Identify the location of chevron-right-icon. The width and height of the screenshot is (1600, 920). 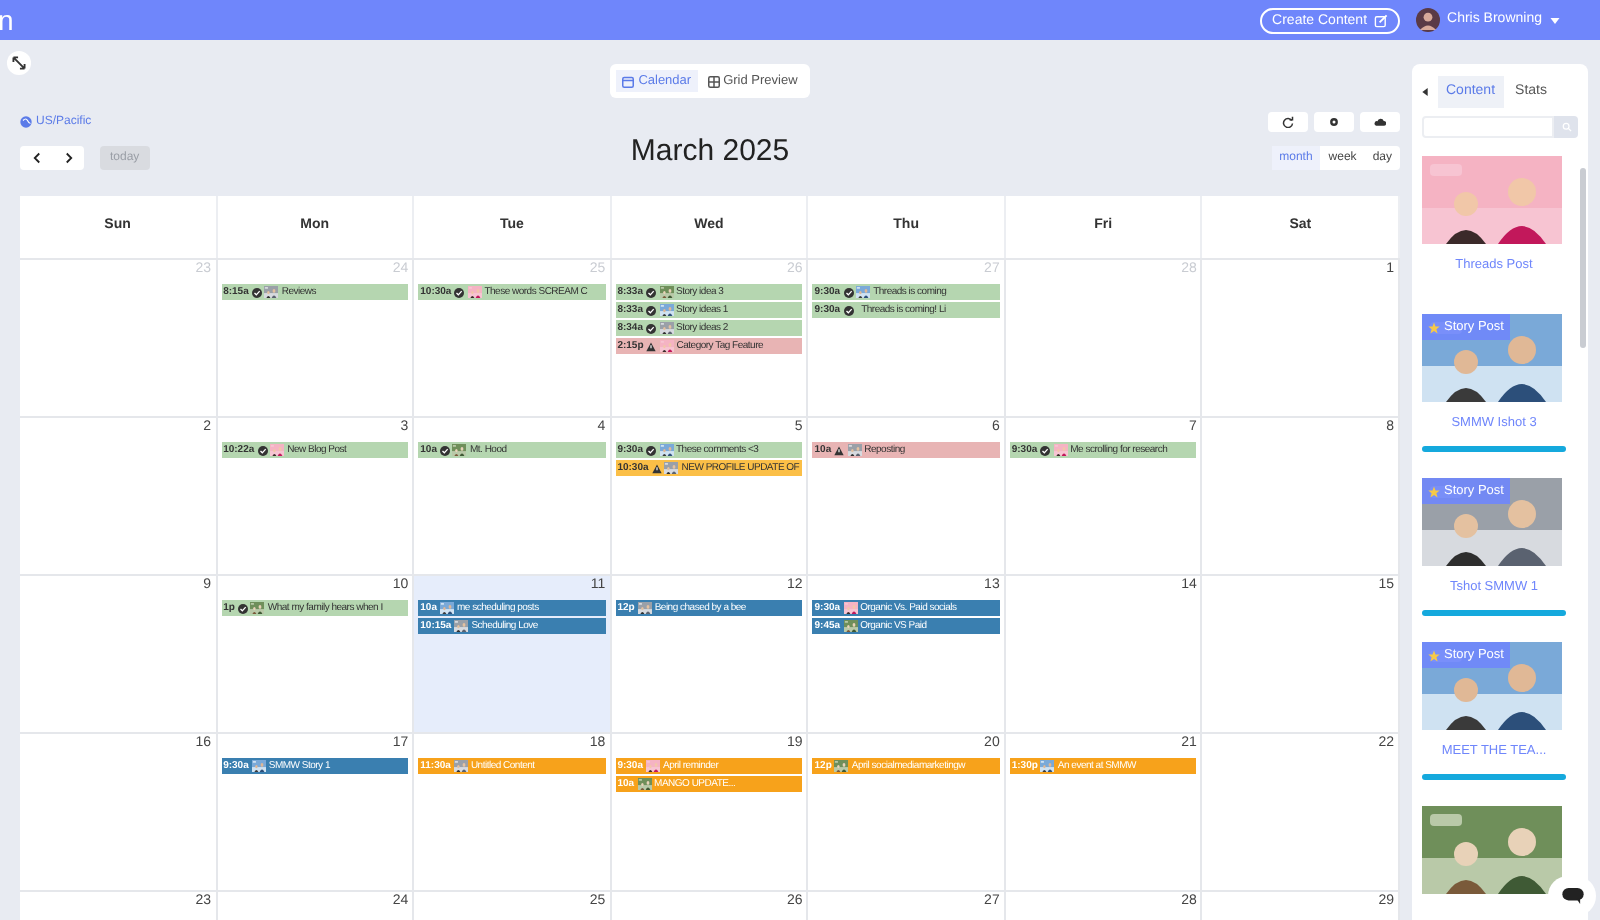
(68, 158).